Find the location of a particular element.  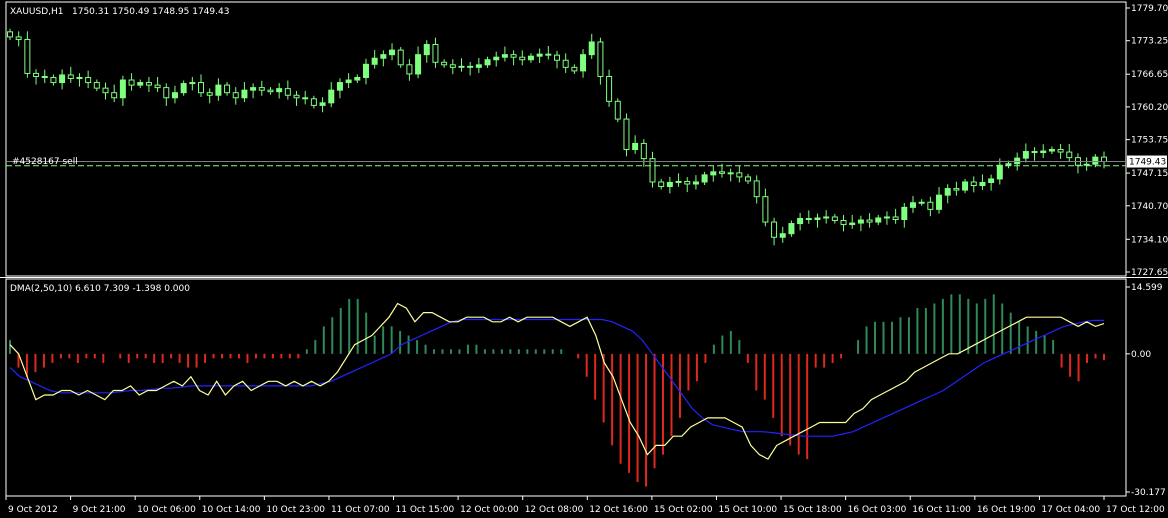

time-tick-label: 16 Oct 03:00 is located at coordinates (877, 510).